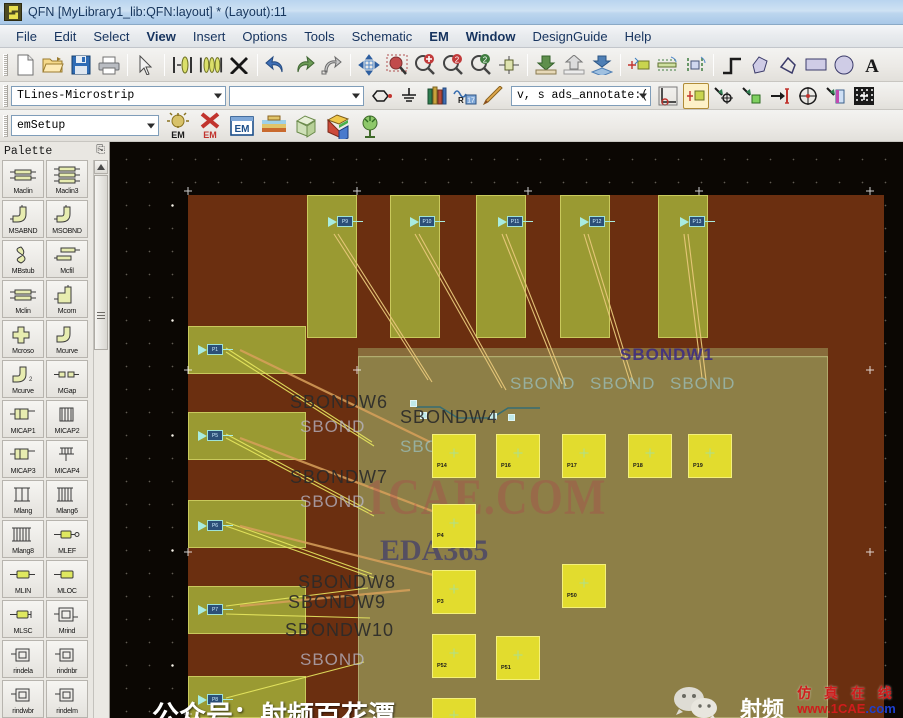 The image size is (903, 718). Describe the element at coordinates (304, 65) in the screenshot. I see `redo-icon` at that location.